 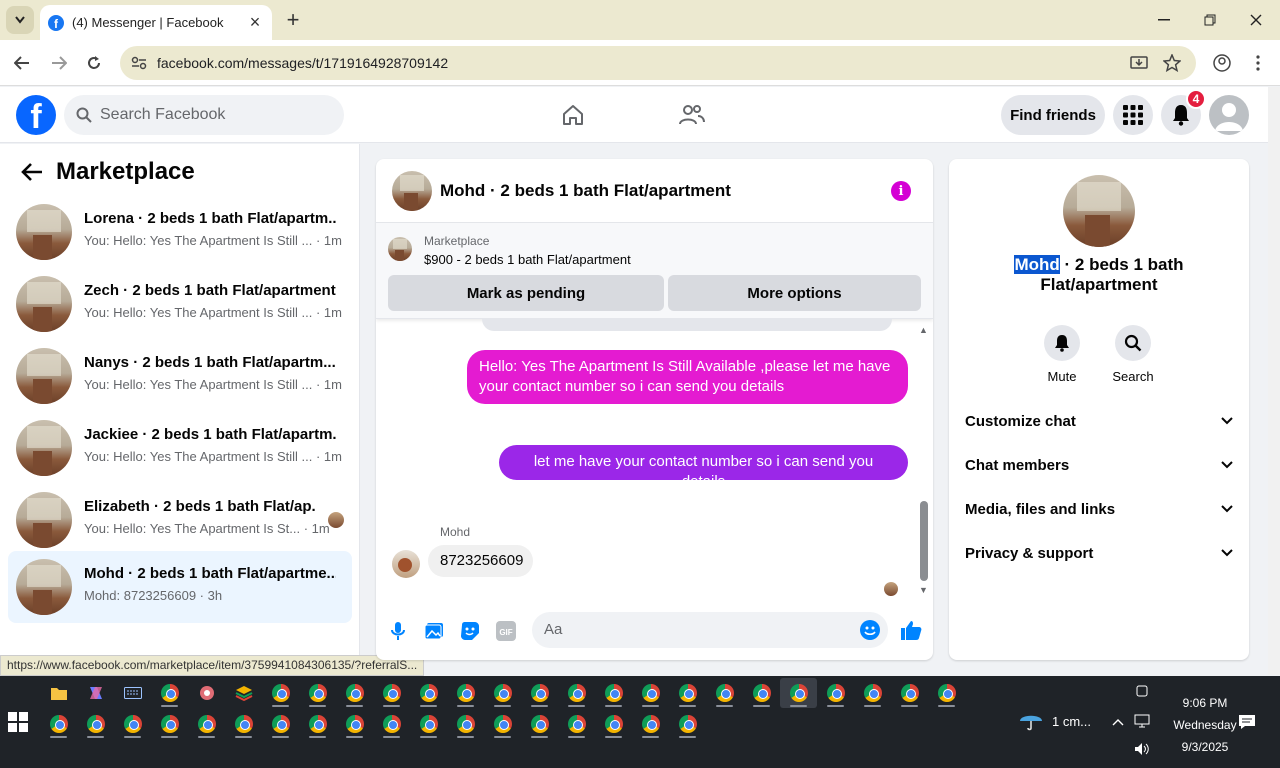 What do you see at coordinates (1100, 421) in the screenshot?
I see `customize-chat-row: Customize chat` at bounding box center [1100, 421].